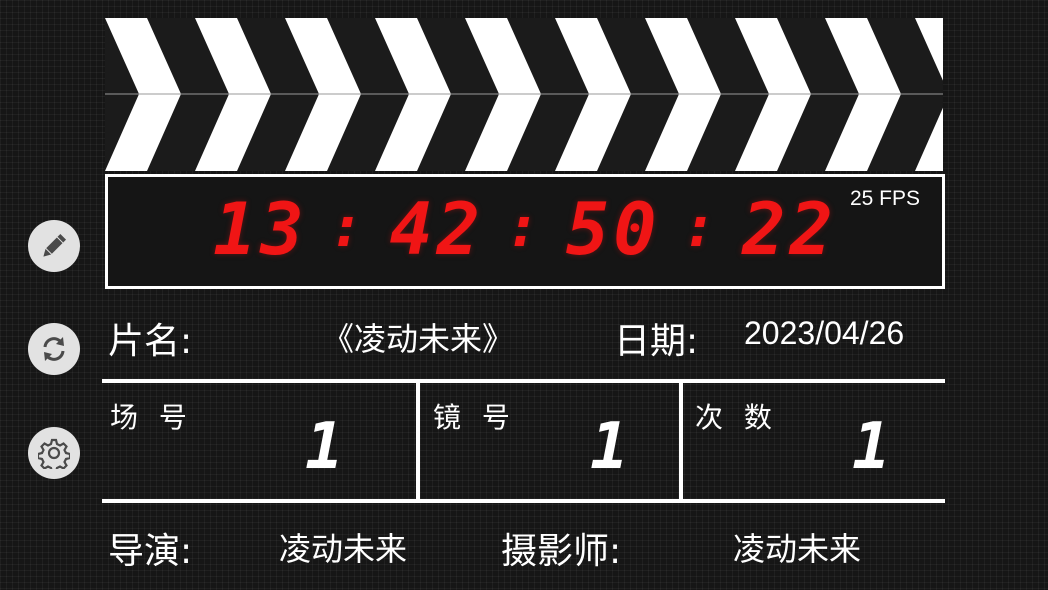 The width and height of the screenshot is (1048, 590). What do you see at coordinates (797, 547) in the screenshot?
I see `camera-value: 凌动未来` at bounding box center [797, 547].